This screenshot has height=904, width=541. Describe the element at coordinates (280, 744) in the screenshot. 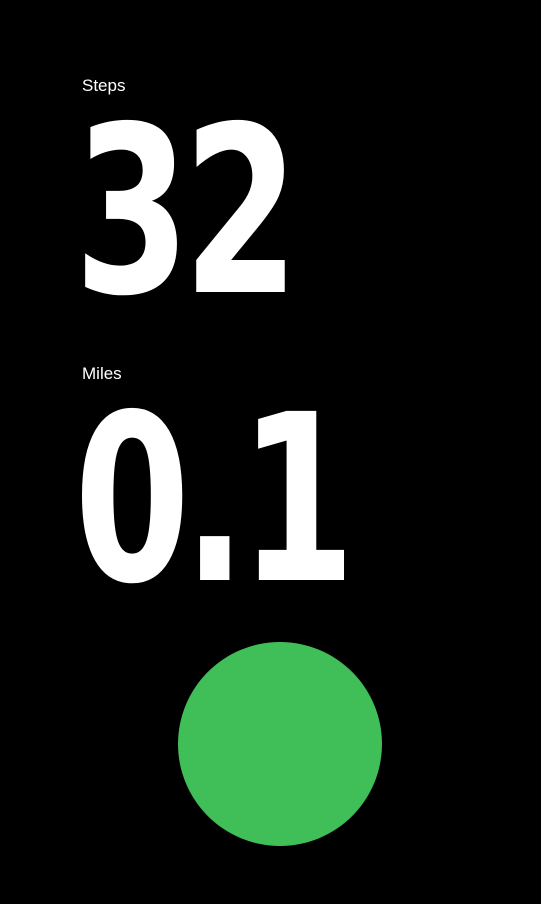

I see `start-stop-button` at that location.